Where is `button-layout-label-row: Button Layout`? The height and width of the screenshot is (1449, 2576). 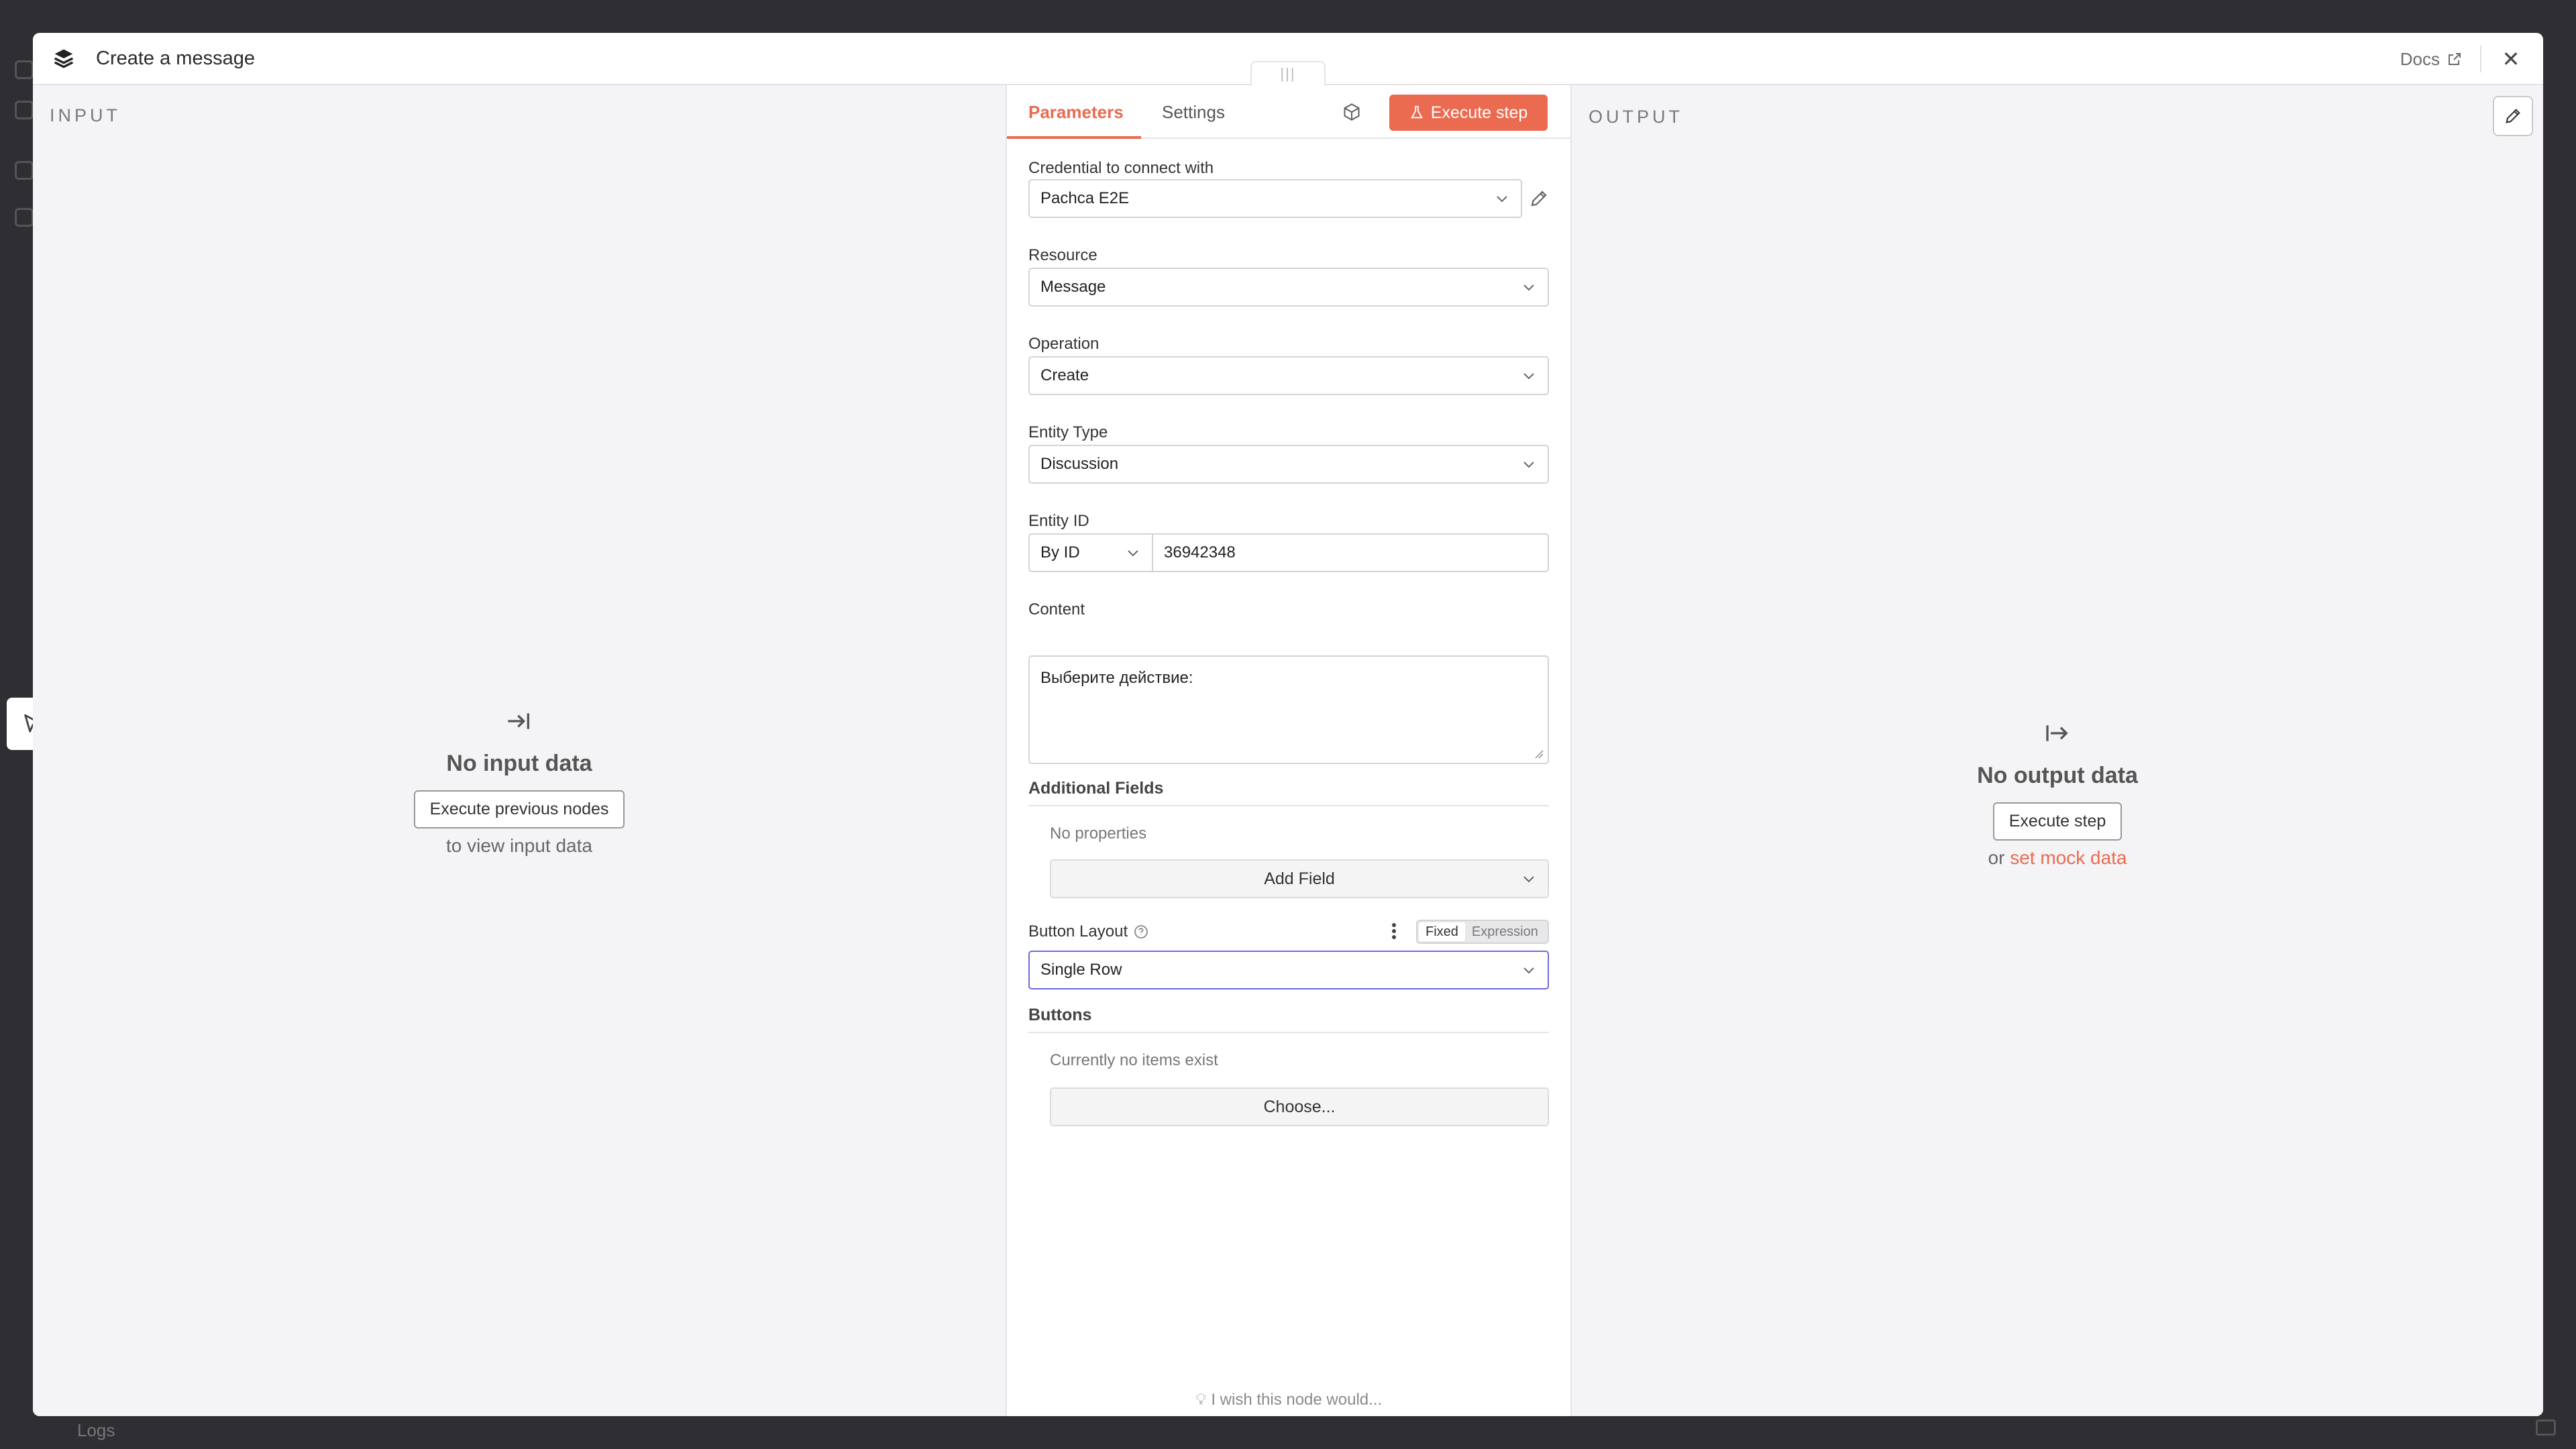 button-layout-label-row: Button Layout is located at coordinates (1088, 931).